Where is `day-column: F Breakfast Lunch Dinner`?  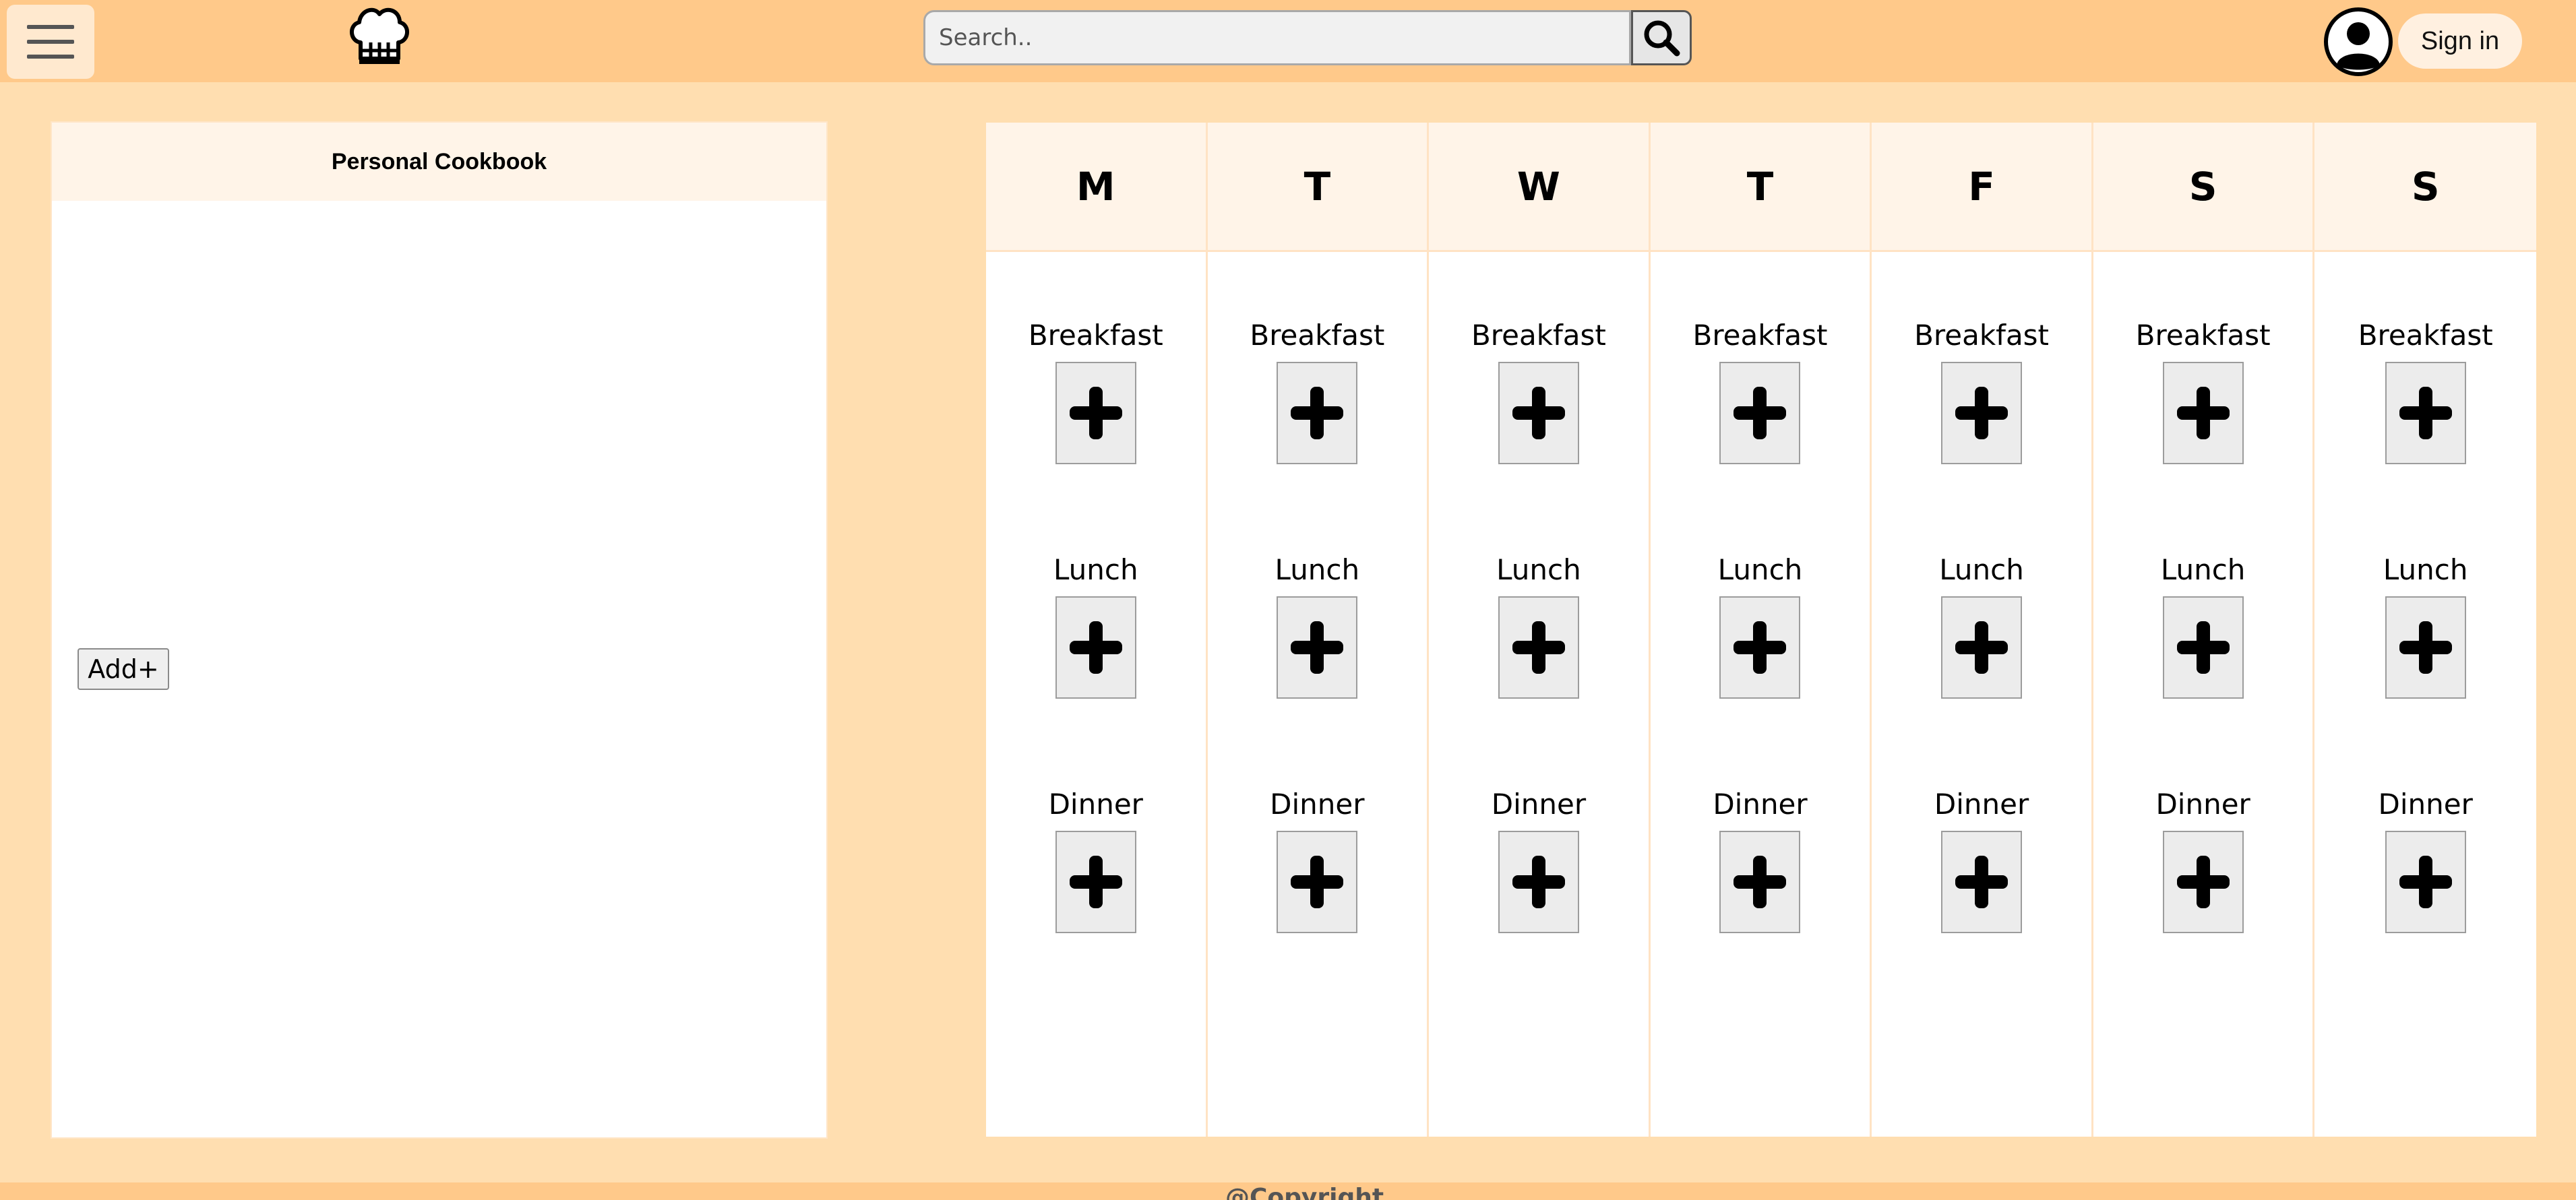
day-column: F Breakfast Lunch Dinner is located at coordinates (1982, 630).